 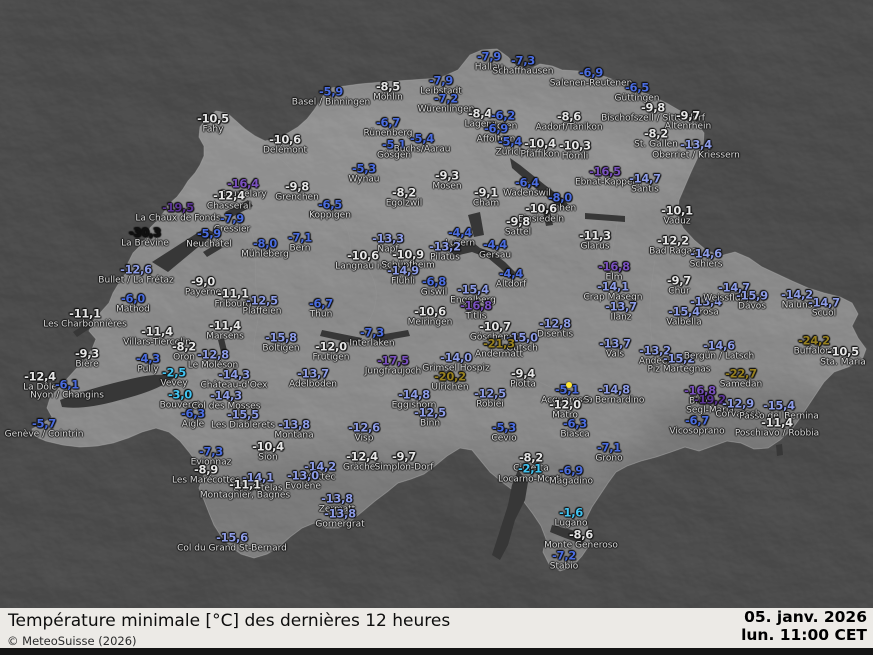 I want to click on station-name: Chasseral, so click(x=229, y=205).